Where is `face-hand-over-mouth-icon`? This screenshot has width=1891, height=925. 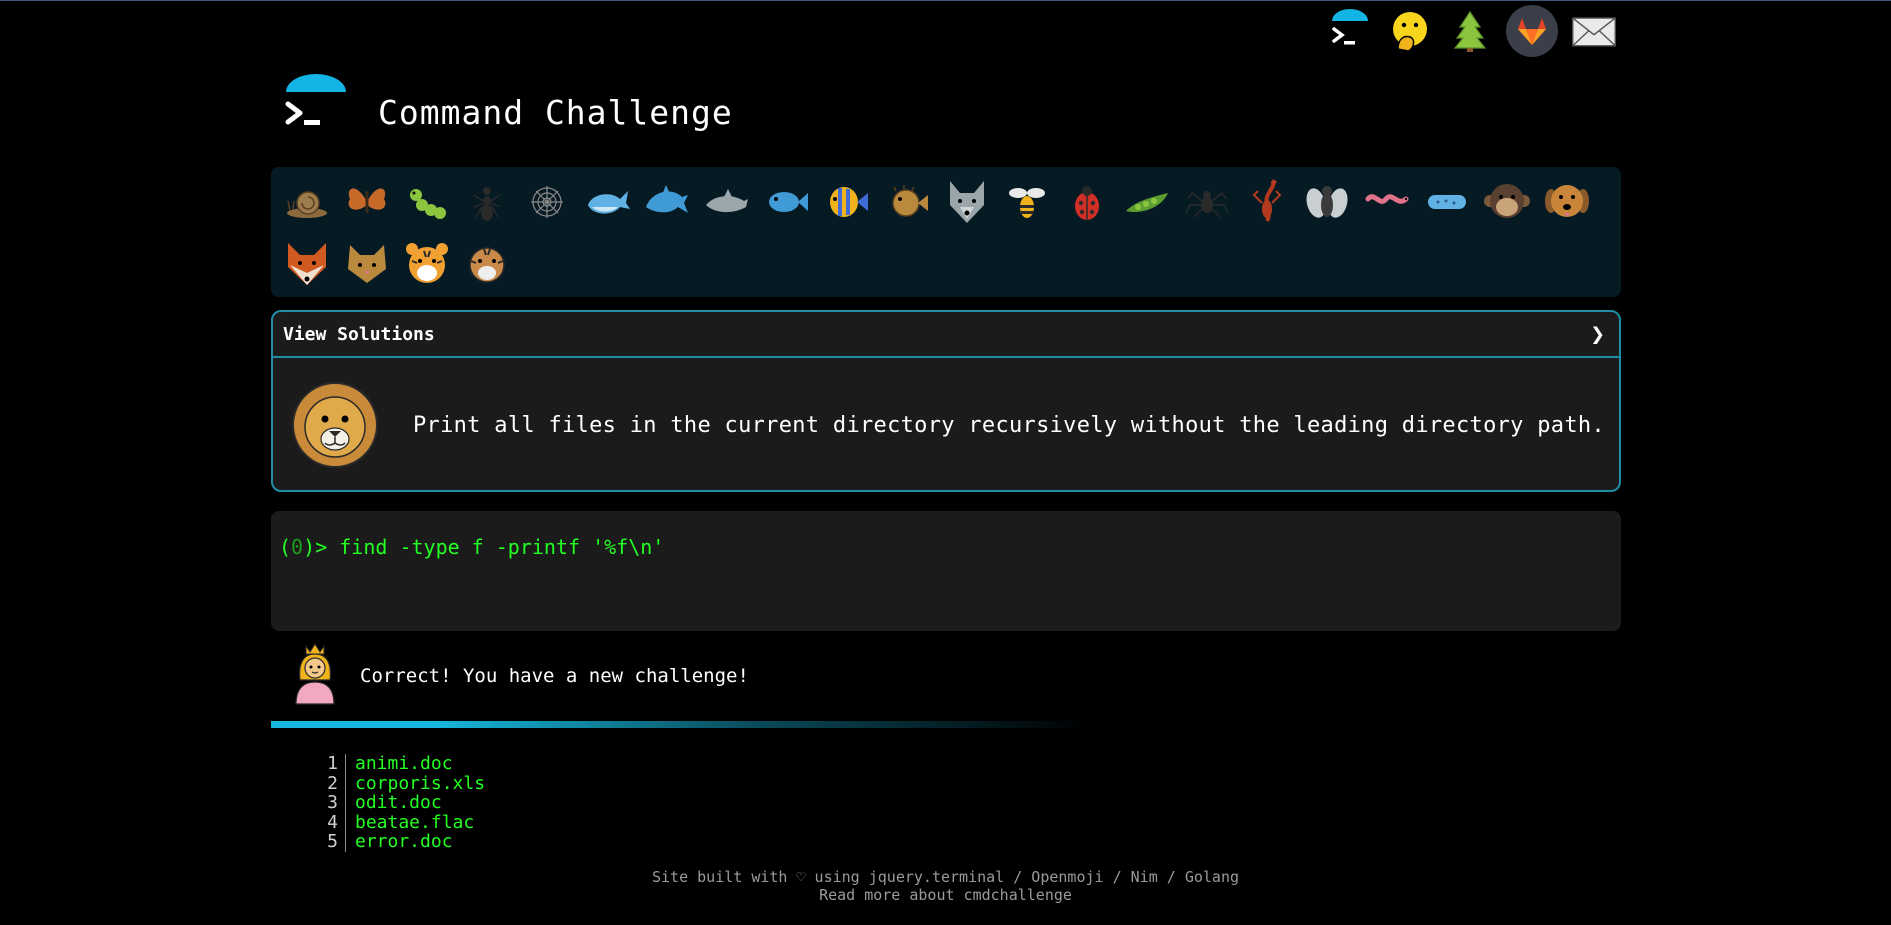 face-hand-over-mouth-icon is located at coordinates (1410, 31).